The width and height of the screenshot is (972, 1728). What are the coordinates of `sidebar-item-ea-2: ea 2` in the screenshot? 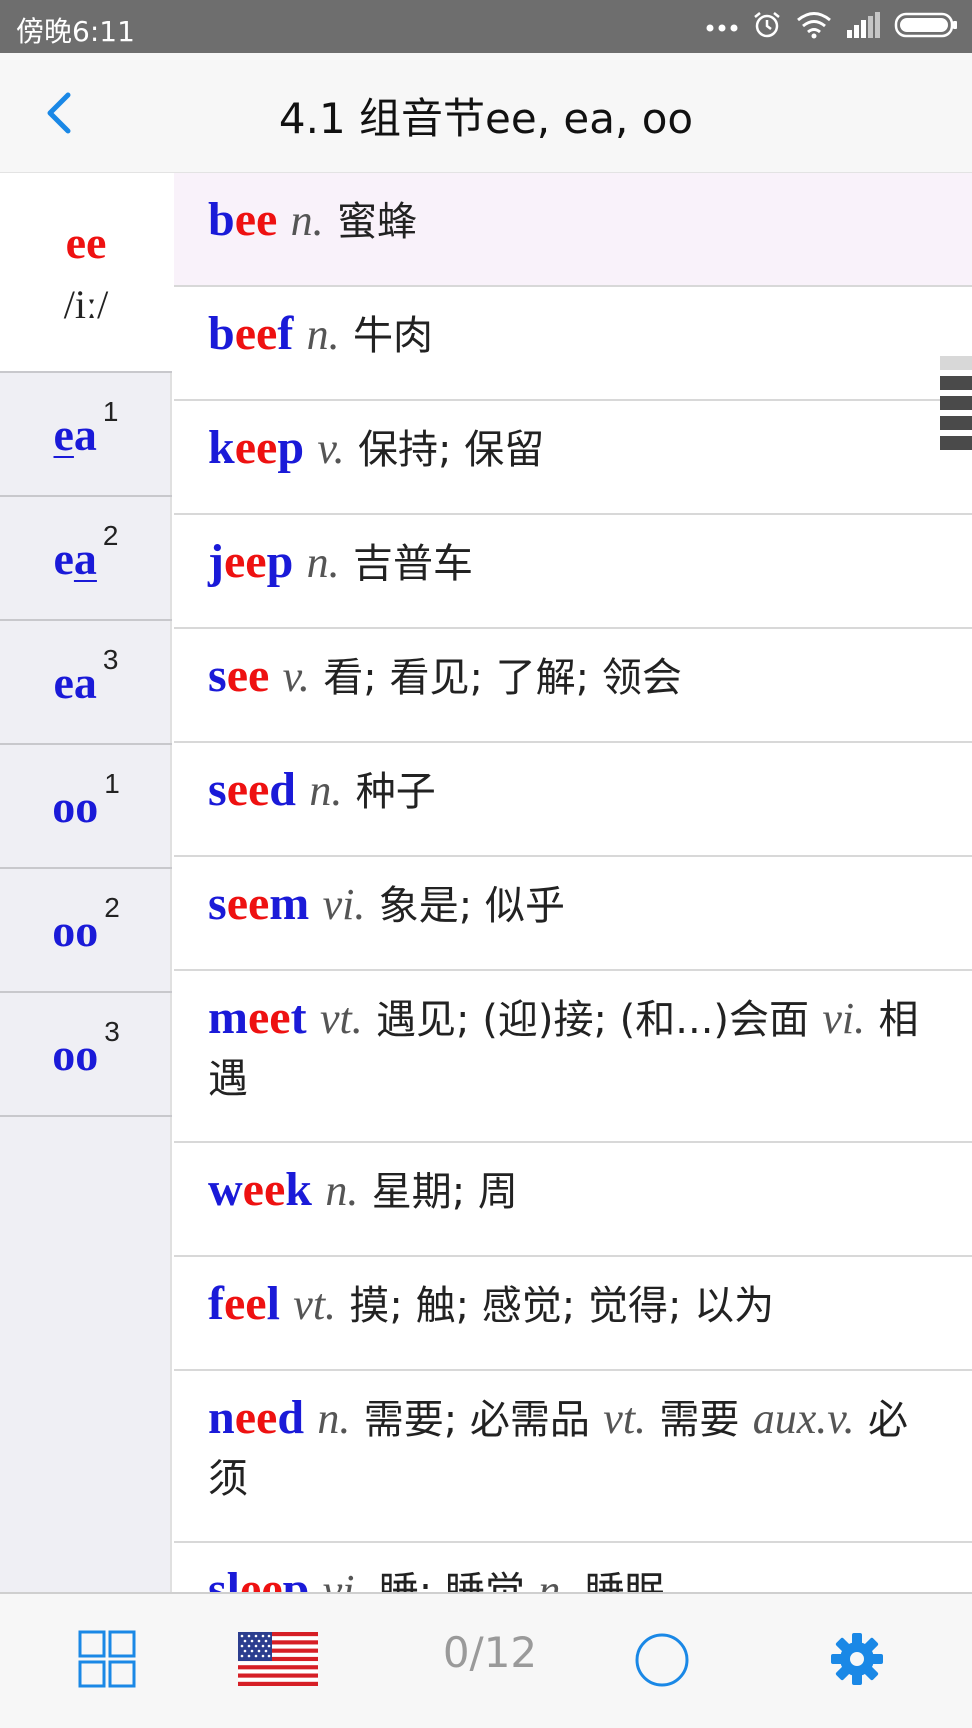 It's located at (86, 559).